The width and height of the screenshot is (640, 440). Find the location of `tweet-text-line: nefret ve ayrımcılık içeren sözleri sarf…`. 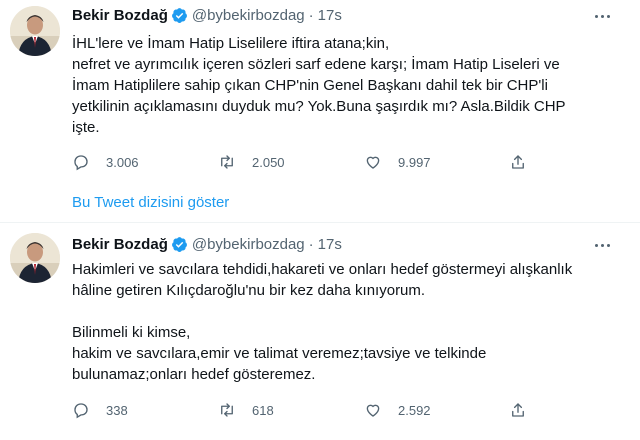

tweet-text-line: nefret ve ayrımcılık içeren sözleri sarf… is located at coordinates (316, 64).